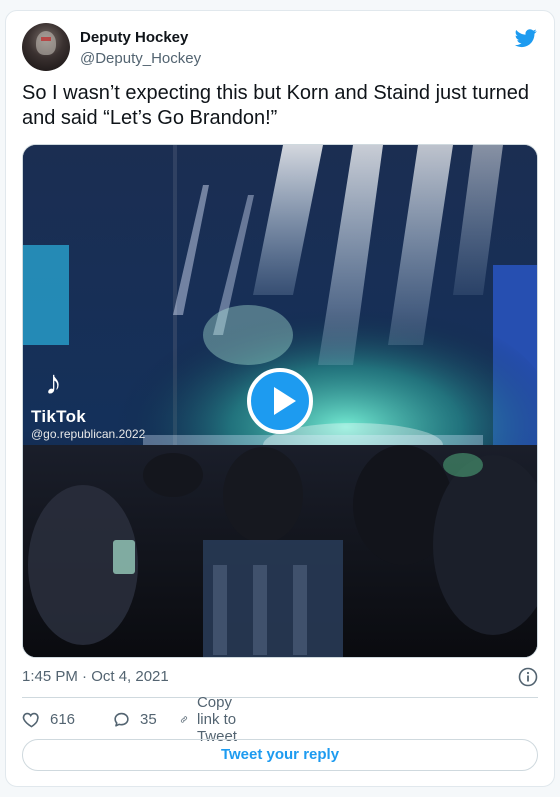 The width and height of the screenshot is (560, 797). Describe the element at coordinates (30, 720) in the screenshot. I see `heart-icon` at that location.